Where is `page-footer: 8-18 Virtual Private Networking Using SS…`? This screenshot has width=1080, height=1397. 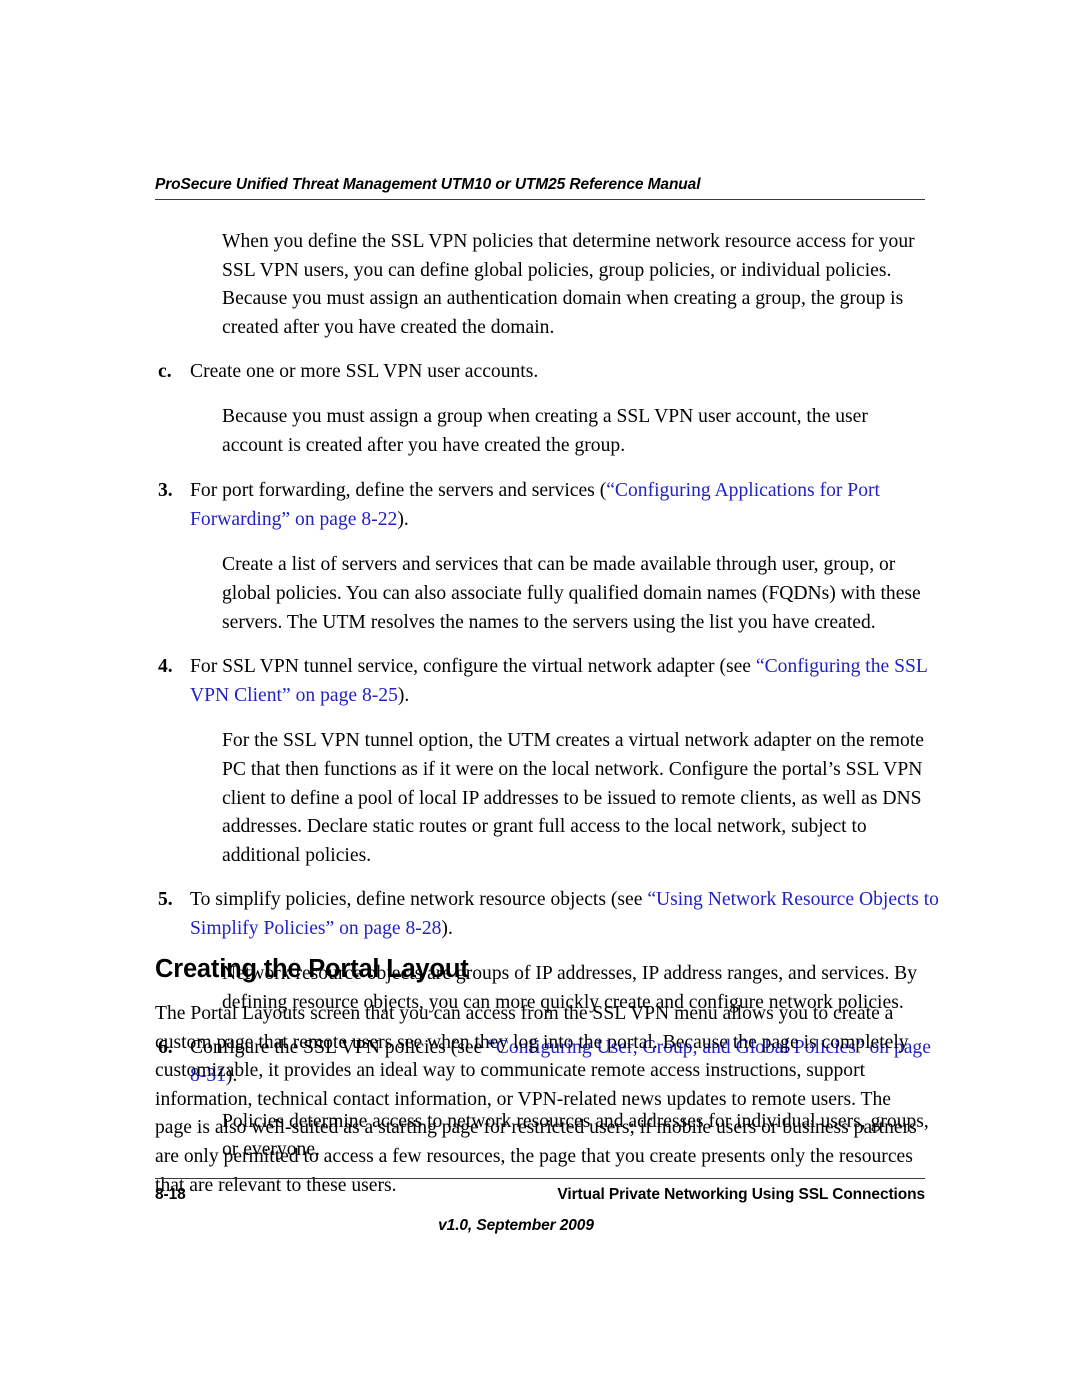 page-footer: 8-18 Virtual Private Networking Using SS… is located at coordinates (540, 1206).